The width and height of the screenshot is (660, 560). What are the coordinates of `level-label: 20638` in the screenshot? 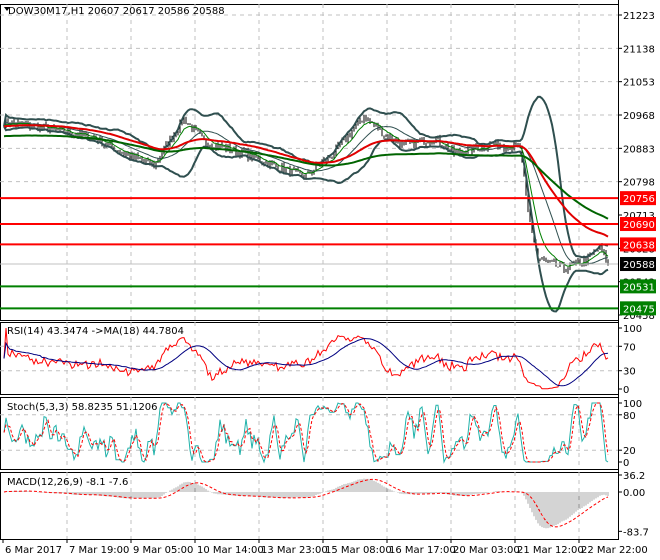 It's located at (639, 245).